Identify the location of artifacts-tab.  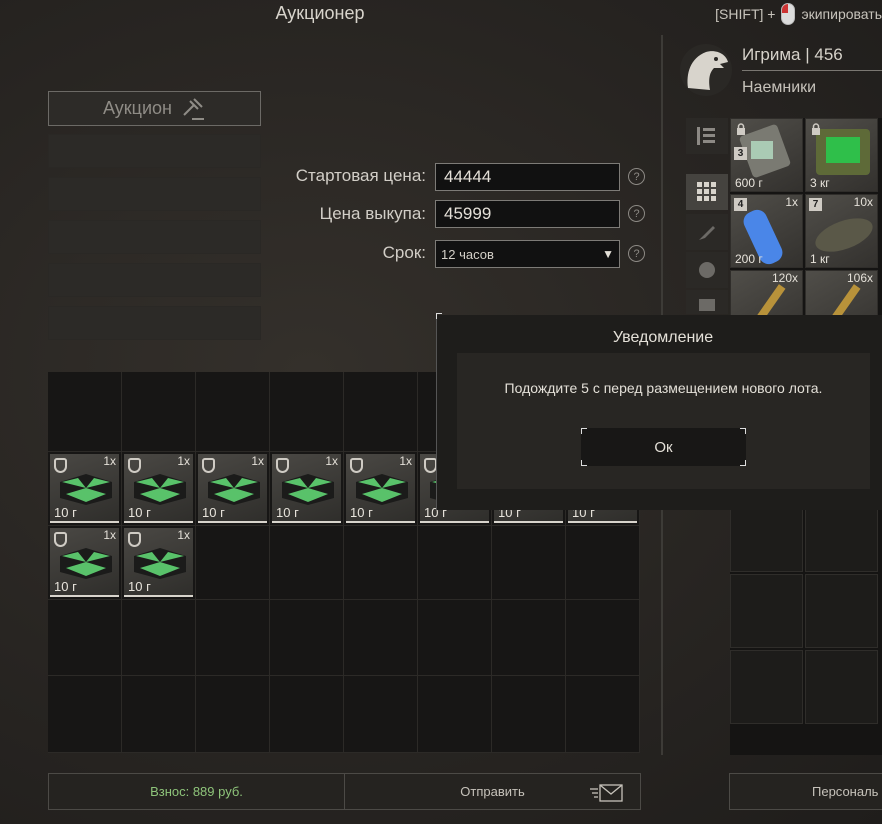
(707, 270).